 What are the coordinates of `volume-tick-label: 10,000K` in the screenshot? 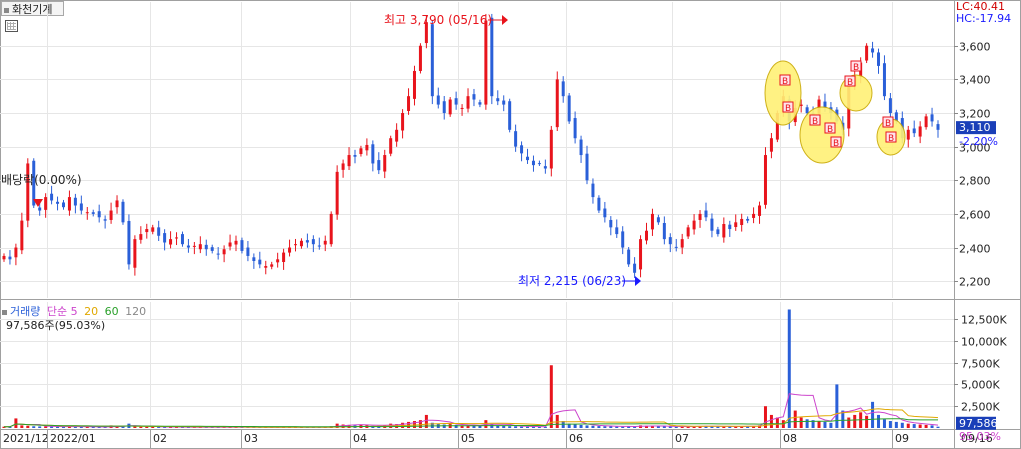 It's located at (984, 342).